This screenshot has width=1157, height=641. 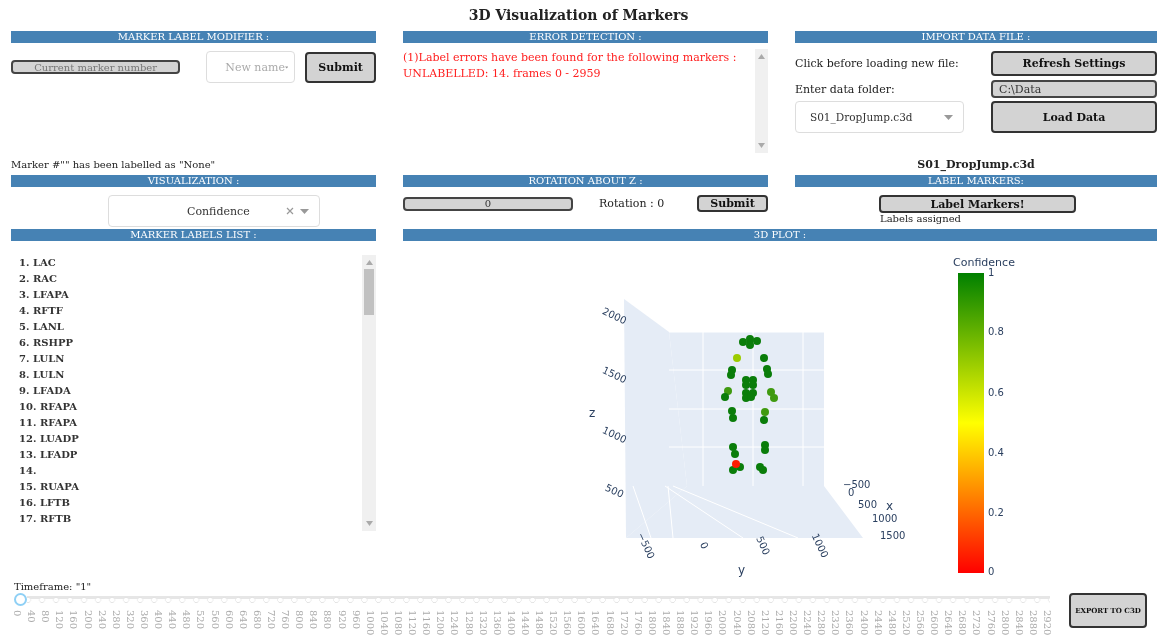 What do you see at coordinates (991, 623) in the screenshot?
I see `slider-mark: 2760` at bounding box center [991, 623].